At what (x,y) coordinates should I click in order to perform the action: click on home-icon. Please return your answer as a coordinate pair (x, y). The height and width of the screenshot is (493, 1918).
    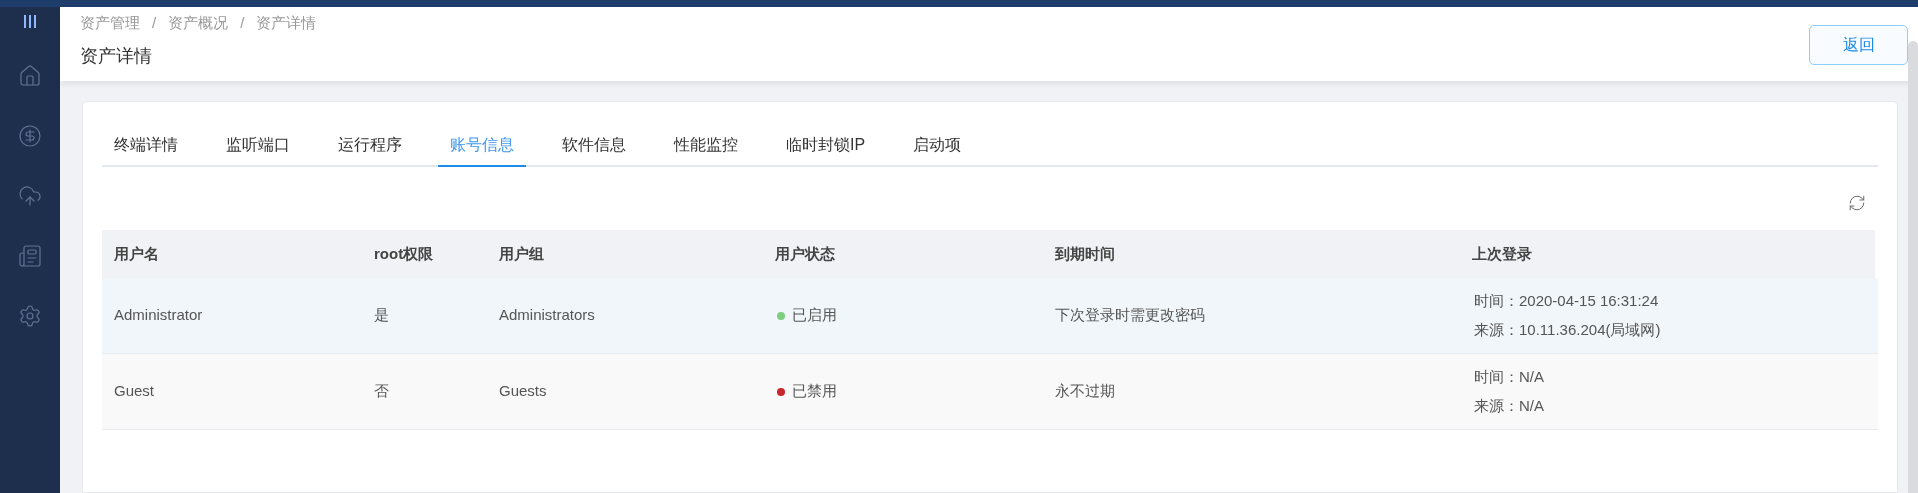
    Looking at the image, I should click on (30, 76).